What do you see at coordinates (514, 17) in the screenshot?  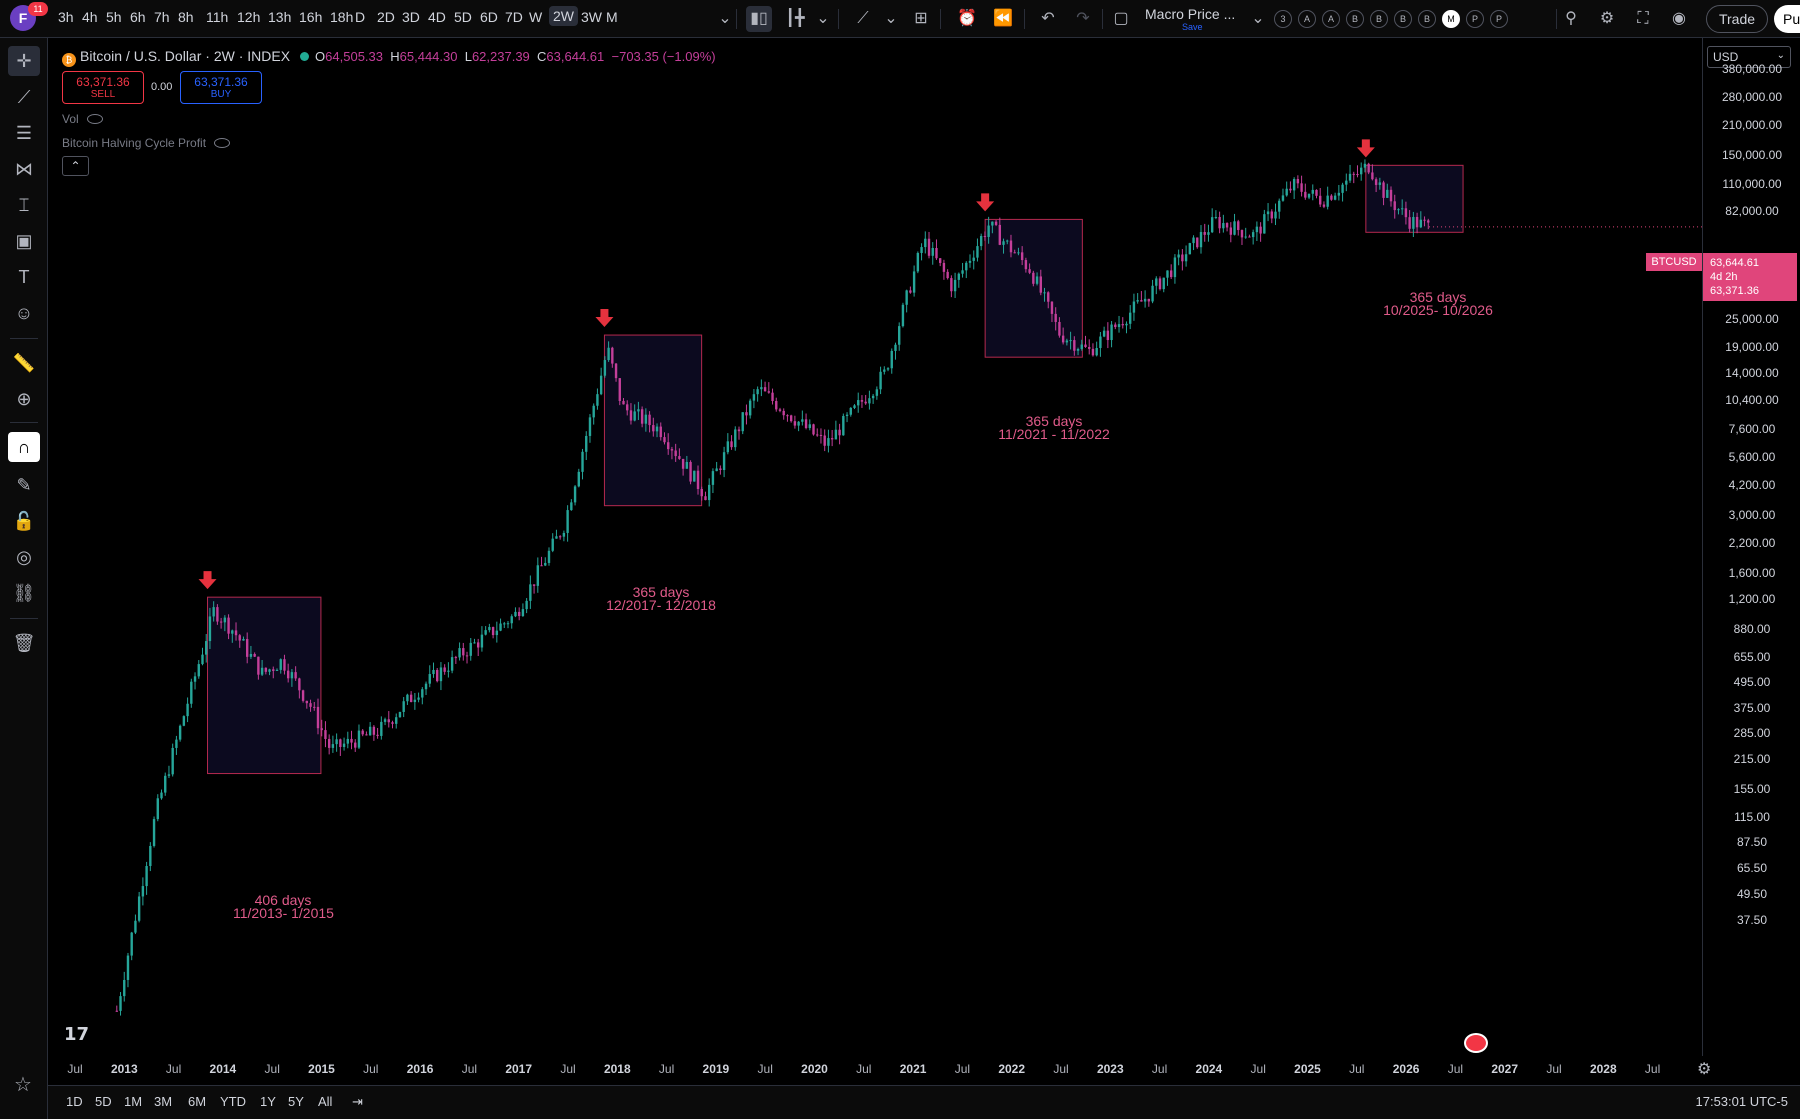 I see `timeframe-7D: 7D` at bounding box center [514, 17].